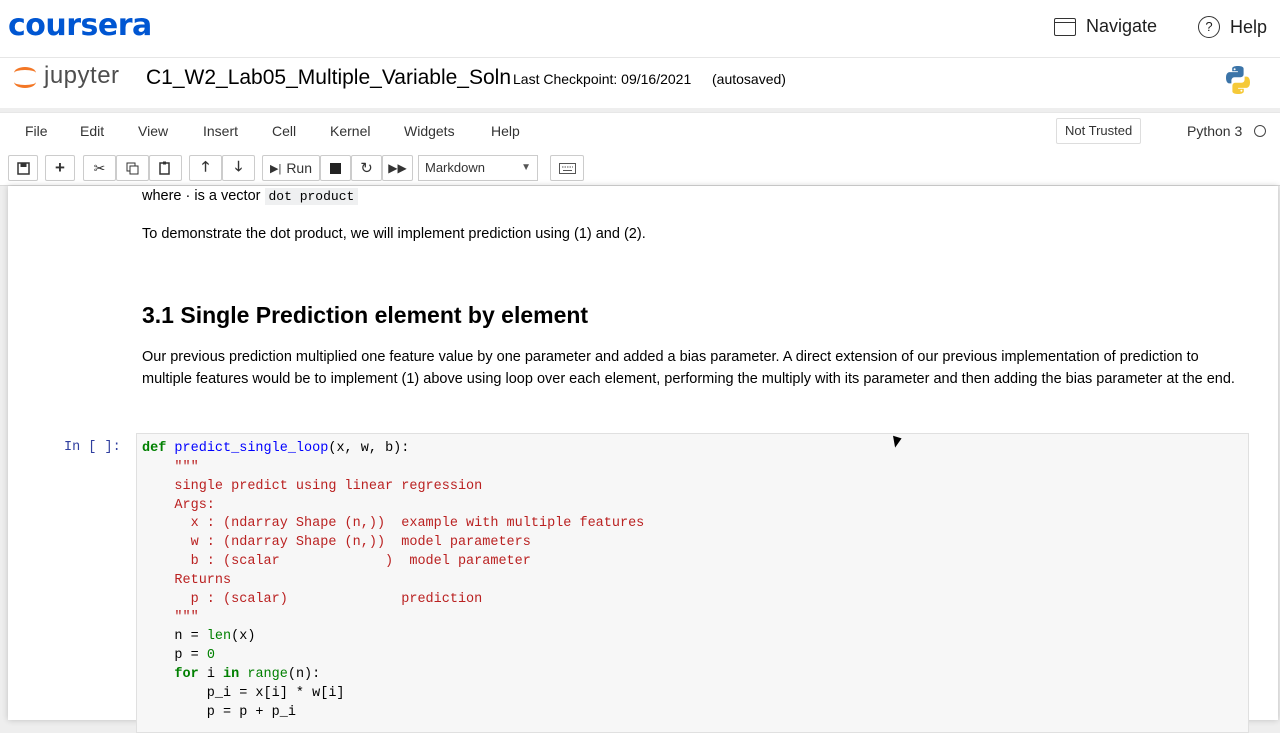 This screenshot has width=1280, height=733. I want to click on menu-widgets: Widgets, so click(429, 131).